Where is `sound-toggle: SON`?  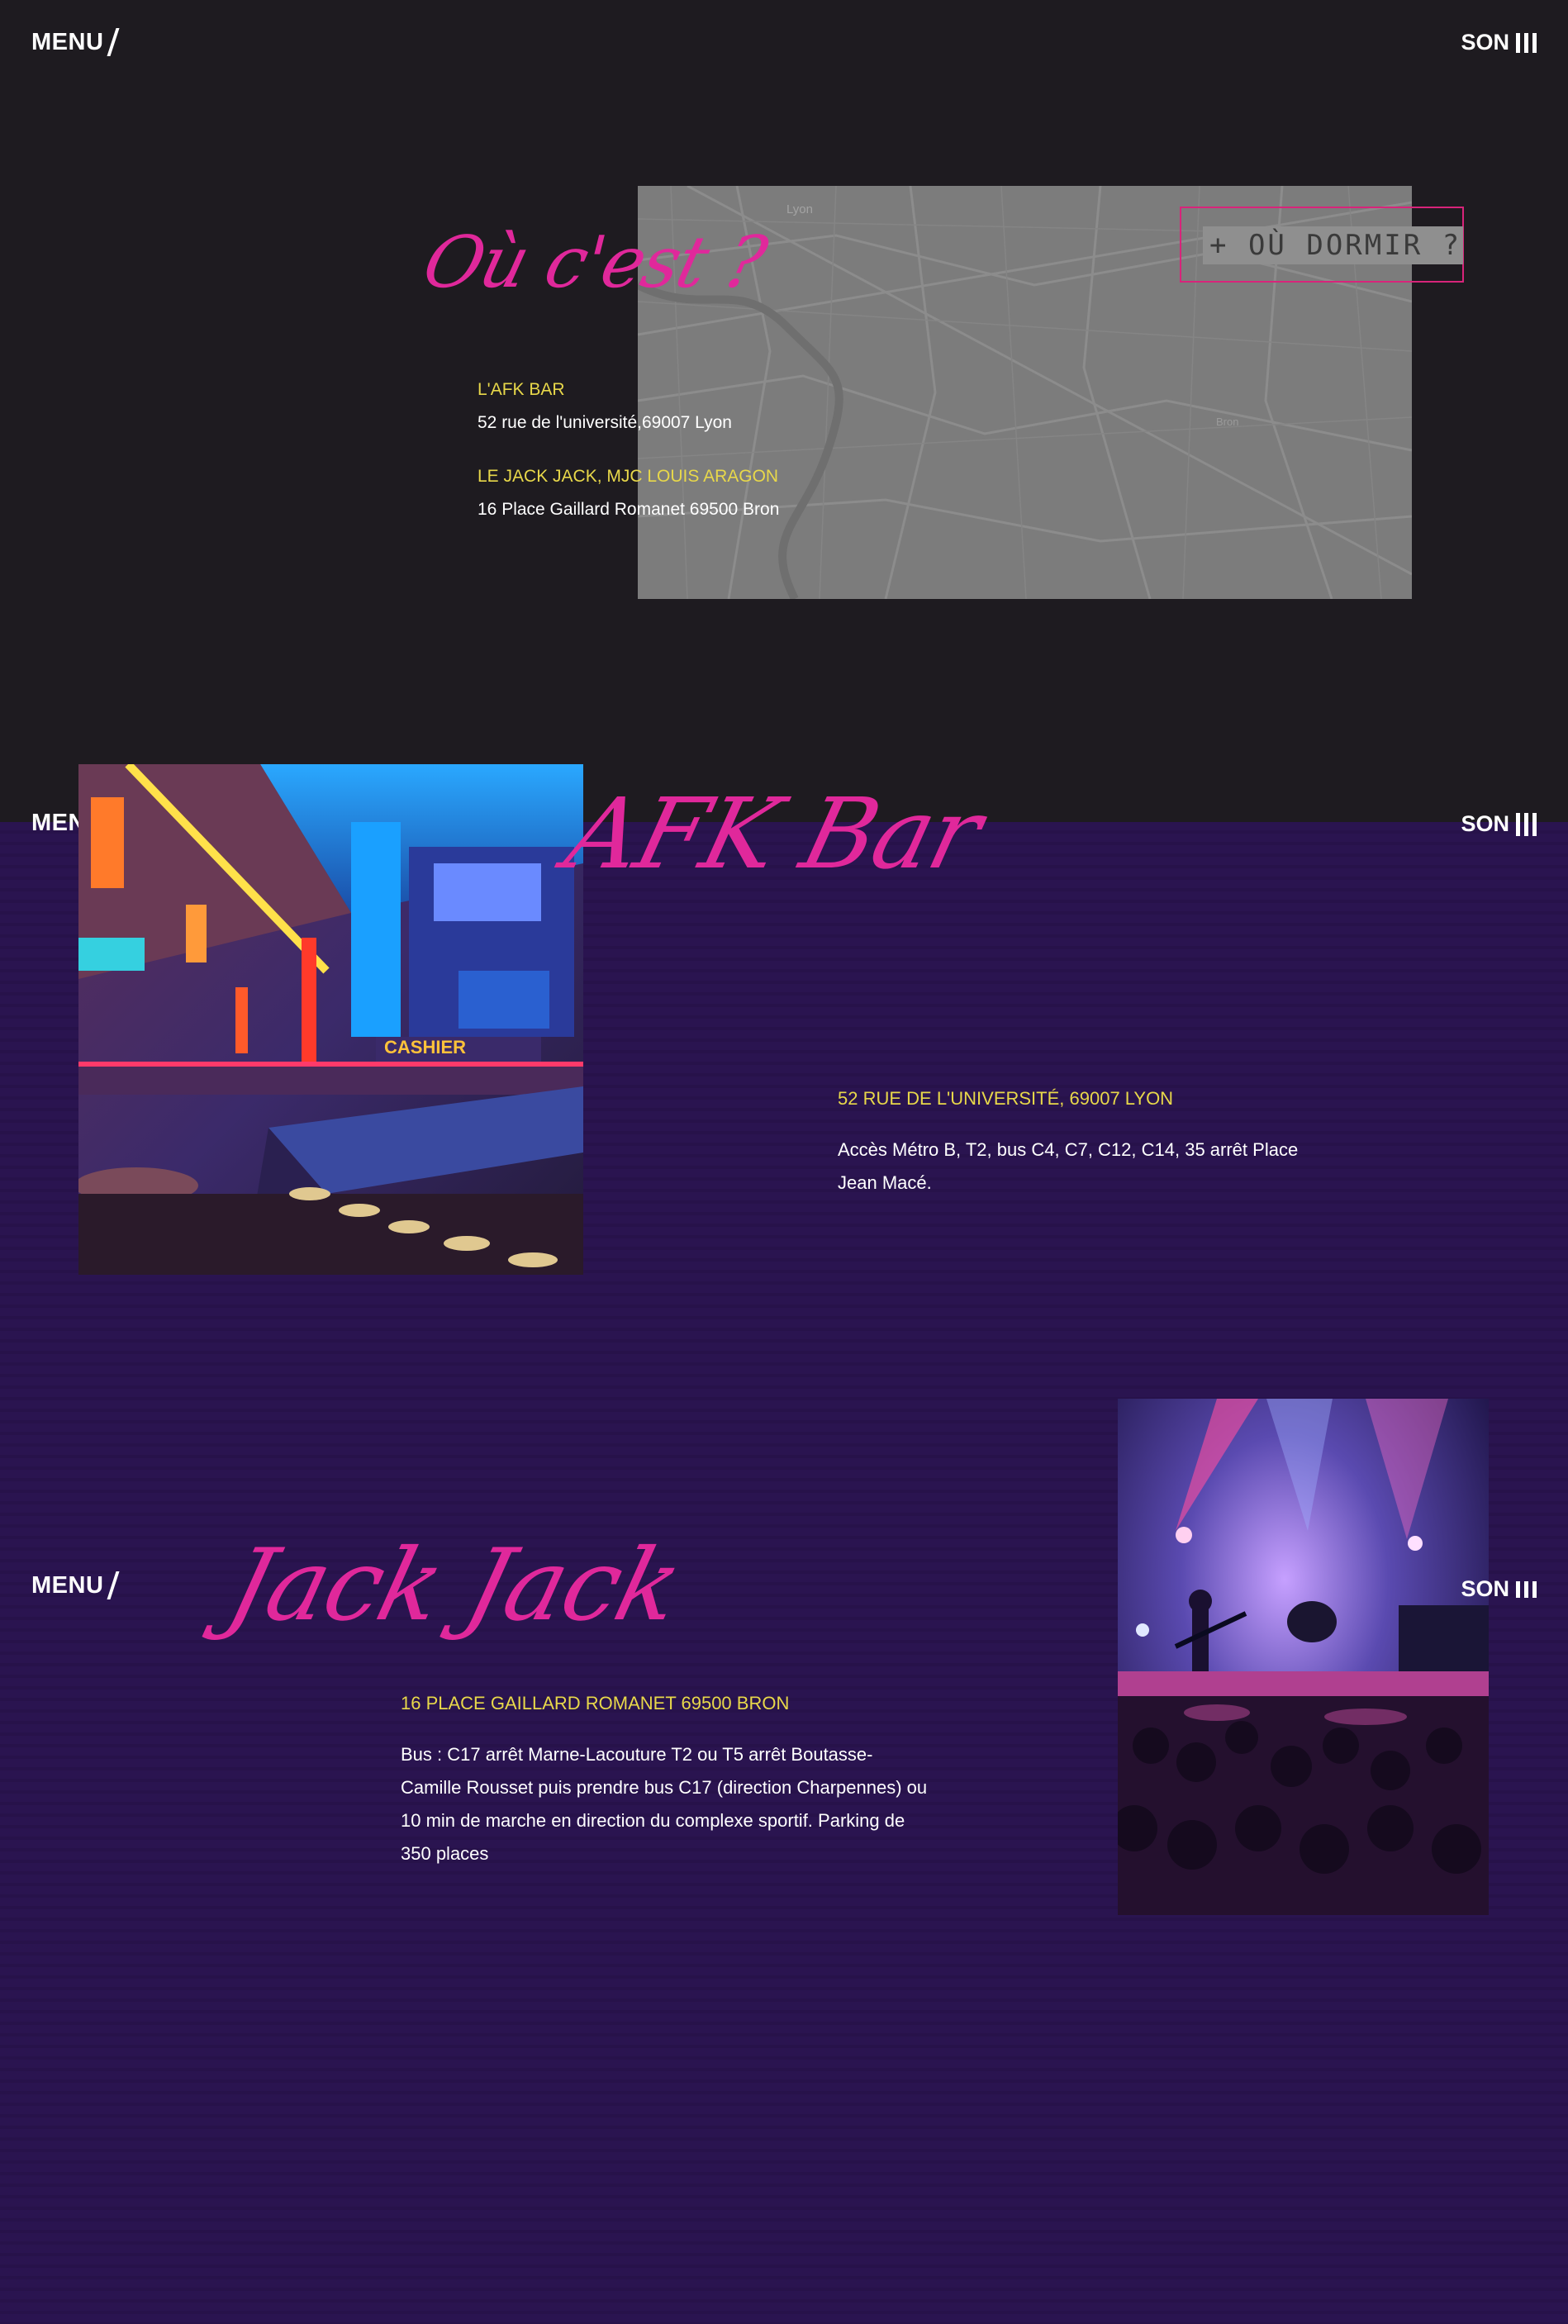 sound-toggle: SON is located at coordinates (1499, 43).